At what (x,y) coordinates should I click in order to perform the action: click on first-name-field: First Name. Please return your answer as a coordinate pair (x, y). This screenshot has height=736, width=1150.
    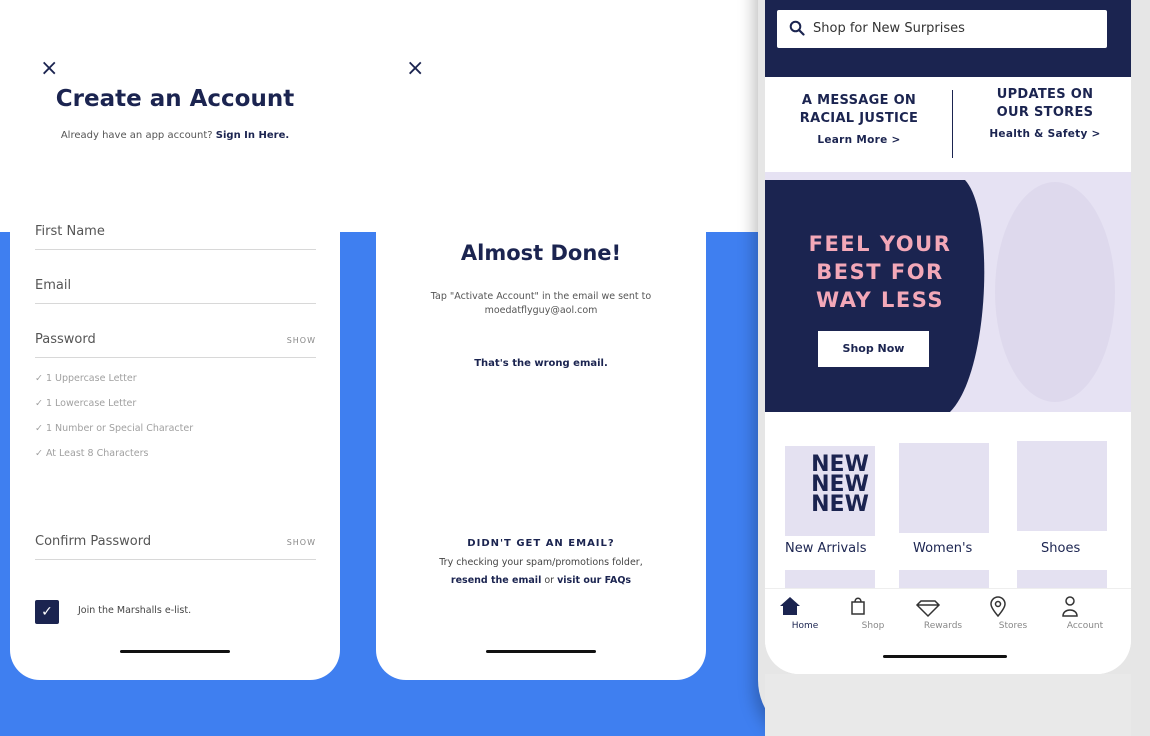
    Looking at the image, I should click on (175, 236).